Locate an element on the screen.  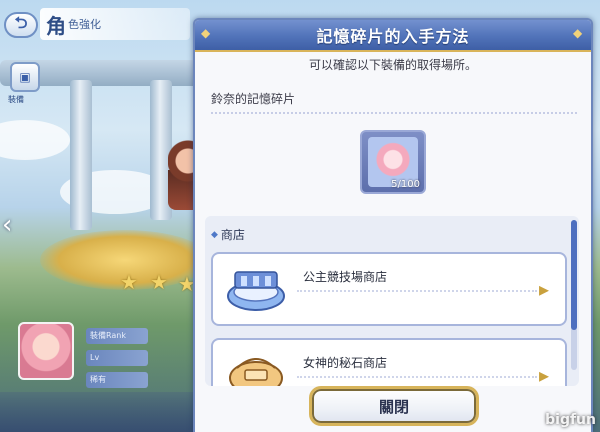
info-row-rank: 裝備Rank is located at coordinates (117, 336).